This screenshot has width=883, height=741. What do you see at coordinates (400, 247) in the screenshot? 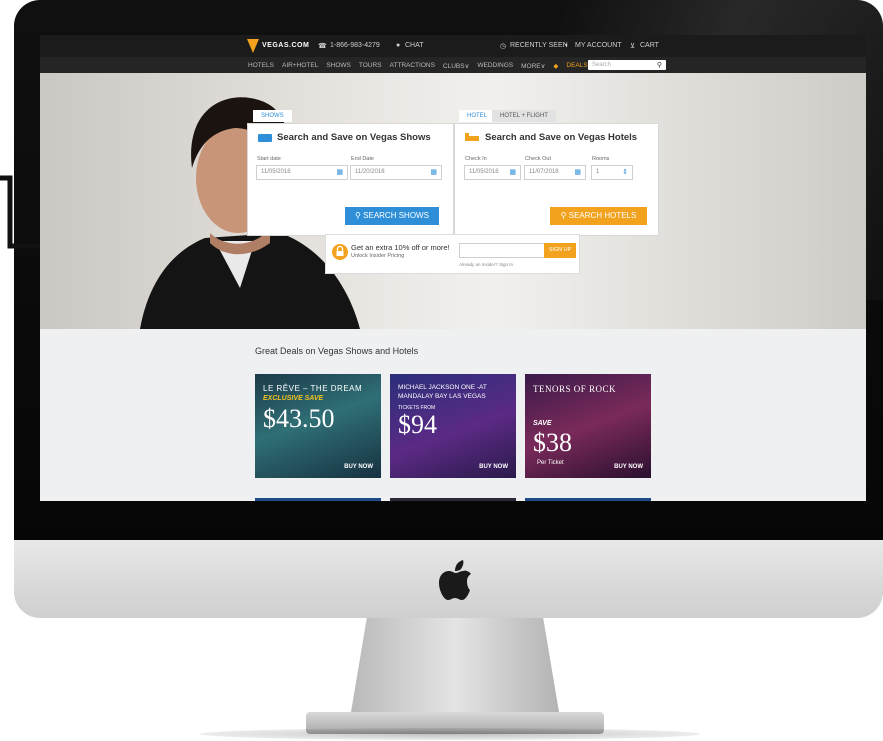
I see `insider-headline: Get an extra 10% off or more!` at bounding box center [400, 247].